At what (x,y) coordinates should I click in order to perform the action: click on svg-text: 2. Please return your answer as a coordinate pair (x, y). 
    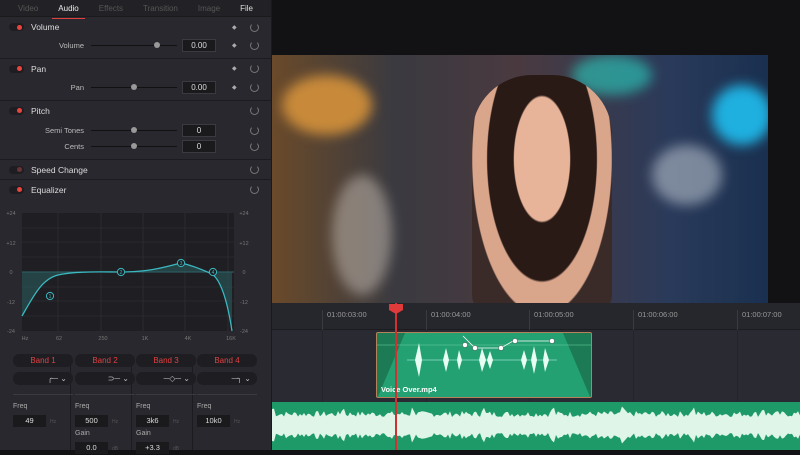
    Looking at the image, I should click on (121, 273).